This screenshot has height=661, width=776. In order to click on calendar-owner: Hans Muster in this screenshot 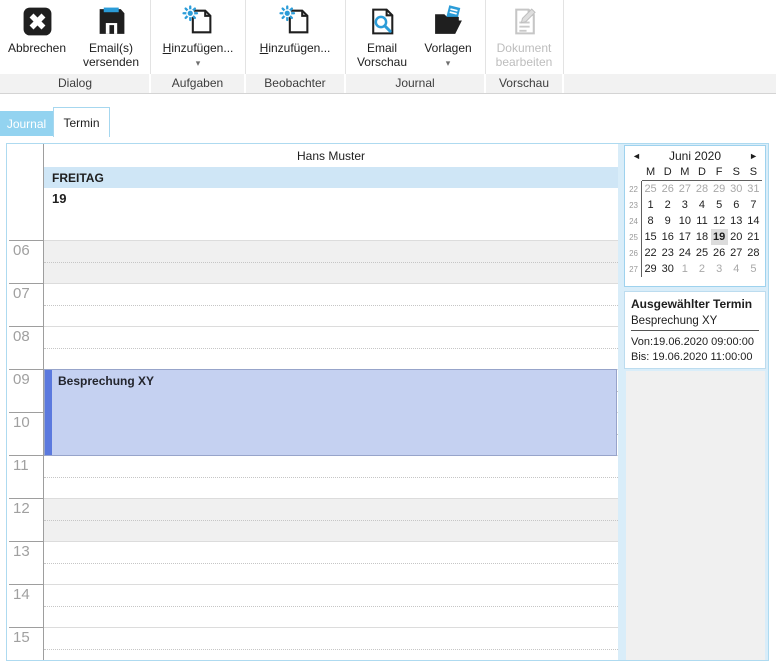, I will do `click(331, 156)`.